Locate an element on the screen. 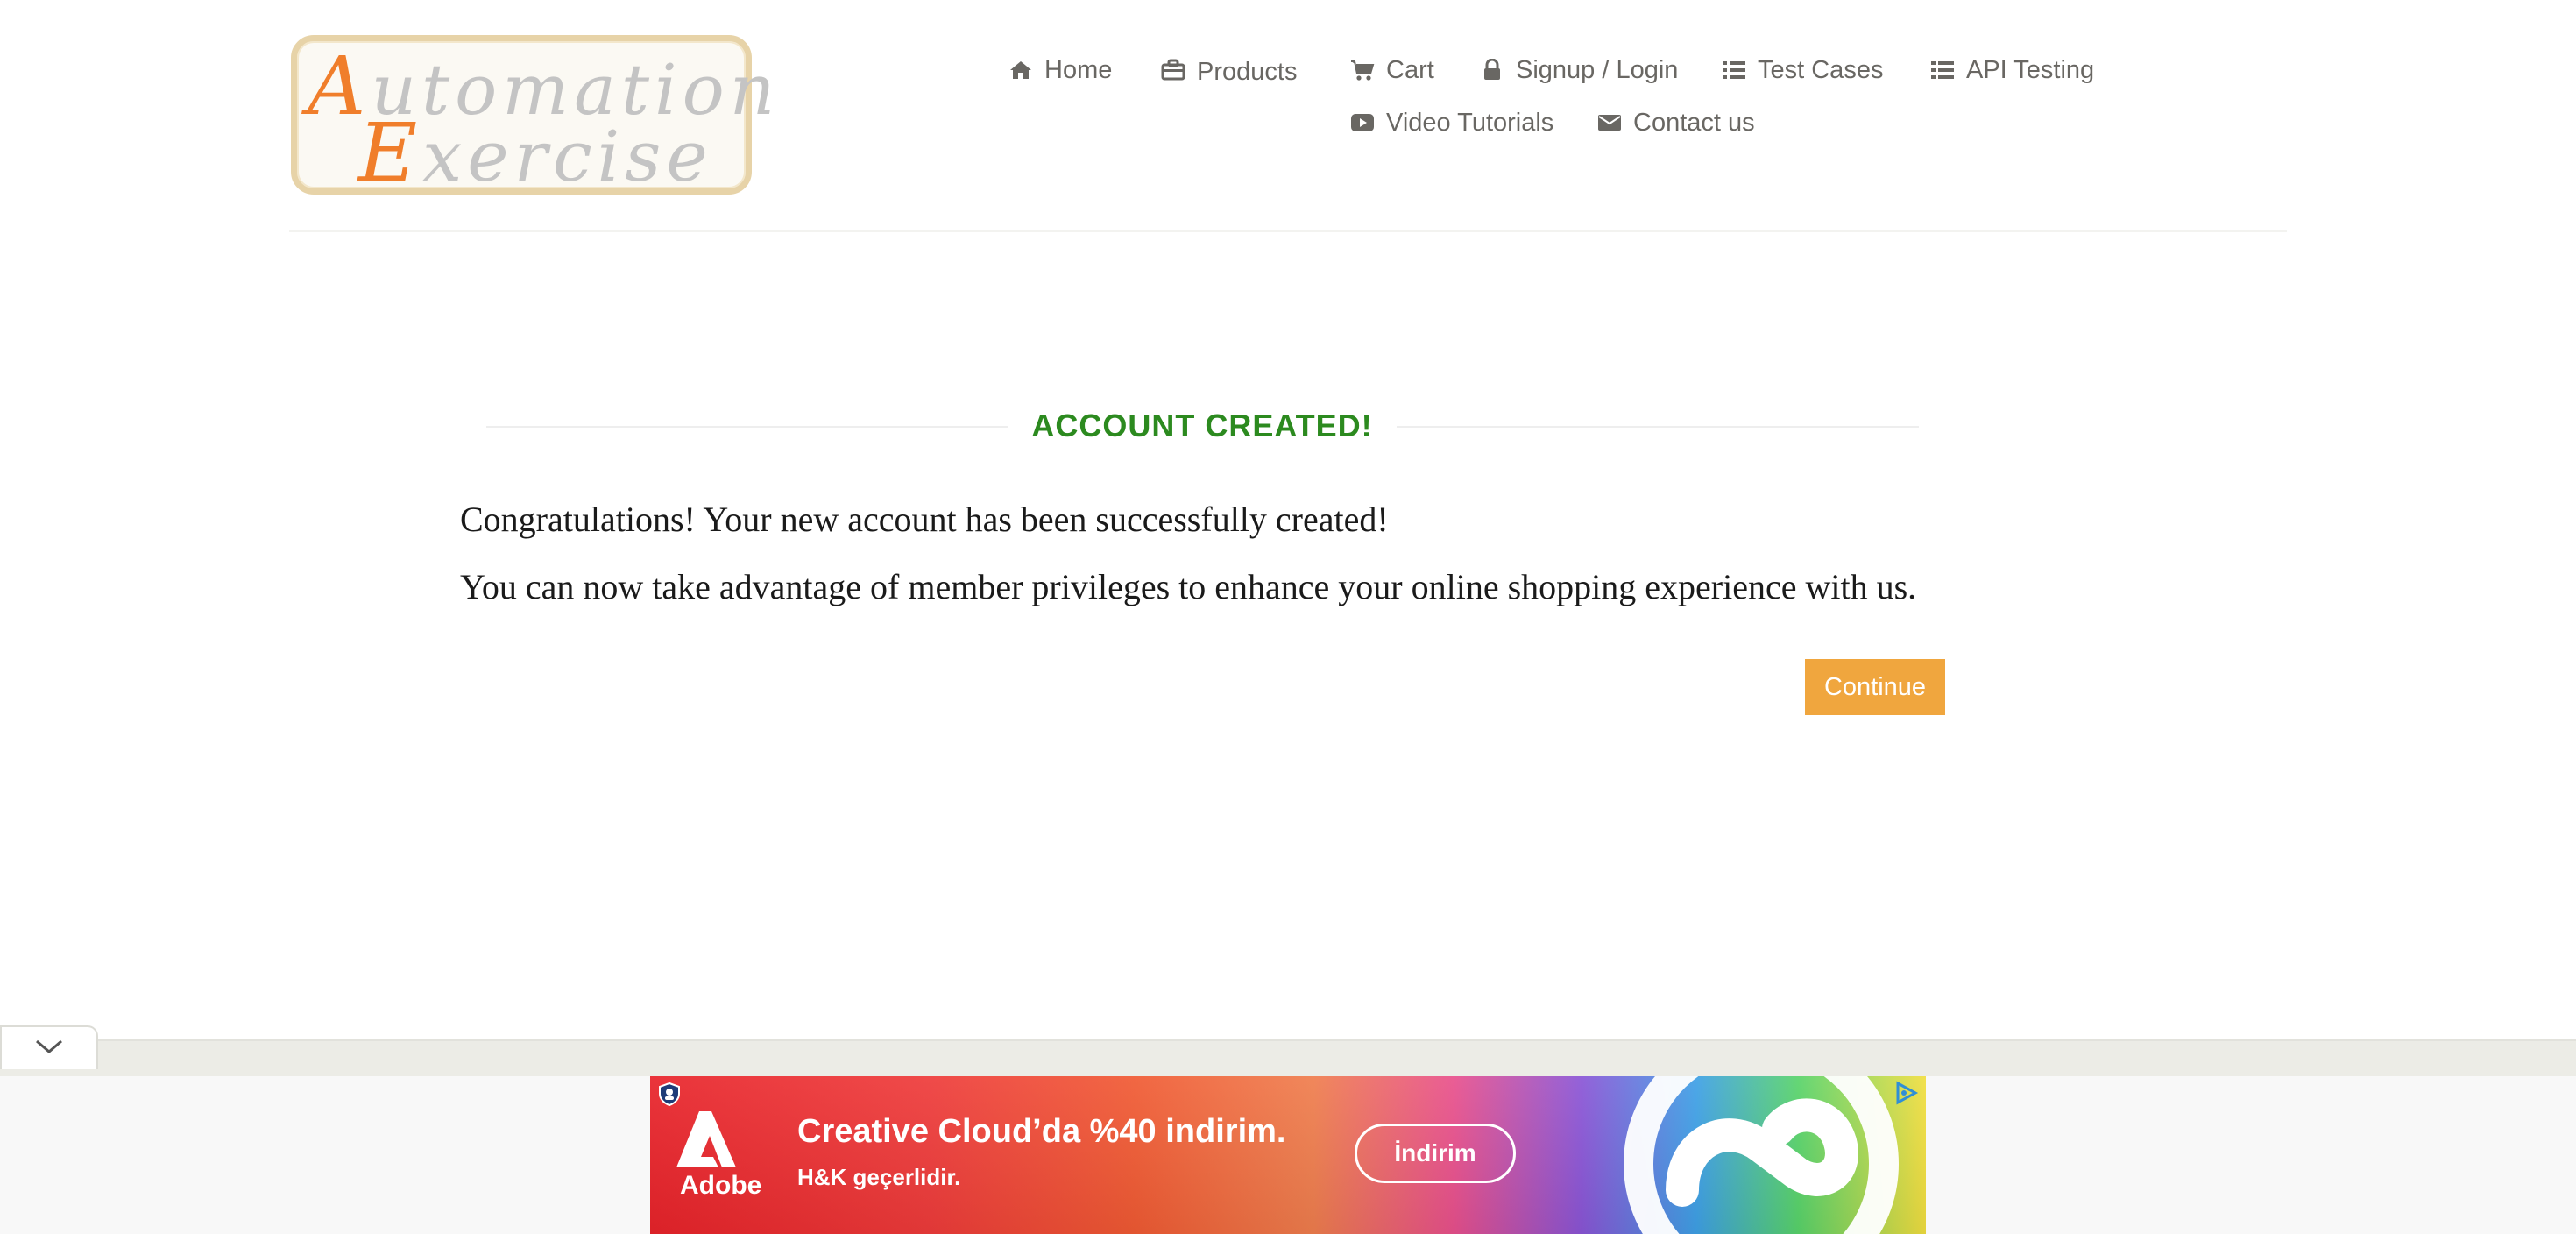 The image size is (2576, 1234). logo-text-exercise: Exercise is located at coordinates (535, 153).